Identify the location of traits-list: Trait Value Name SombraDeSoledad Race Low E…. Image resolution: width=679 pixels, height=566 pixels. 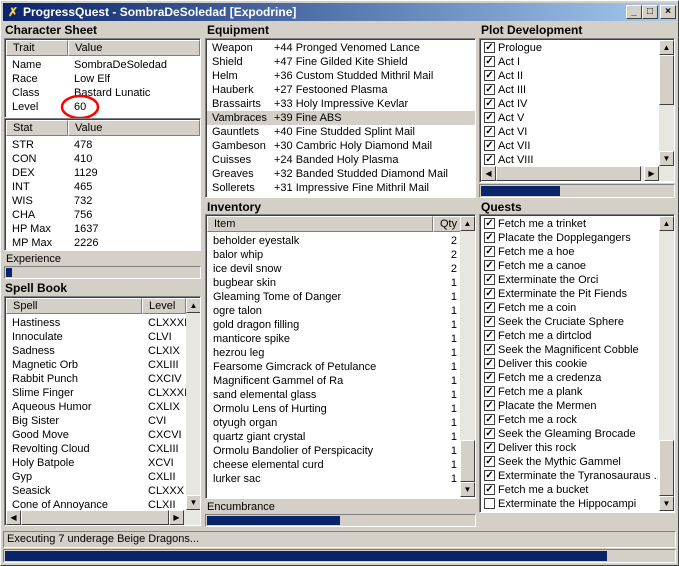
(102, 78).